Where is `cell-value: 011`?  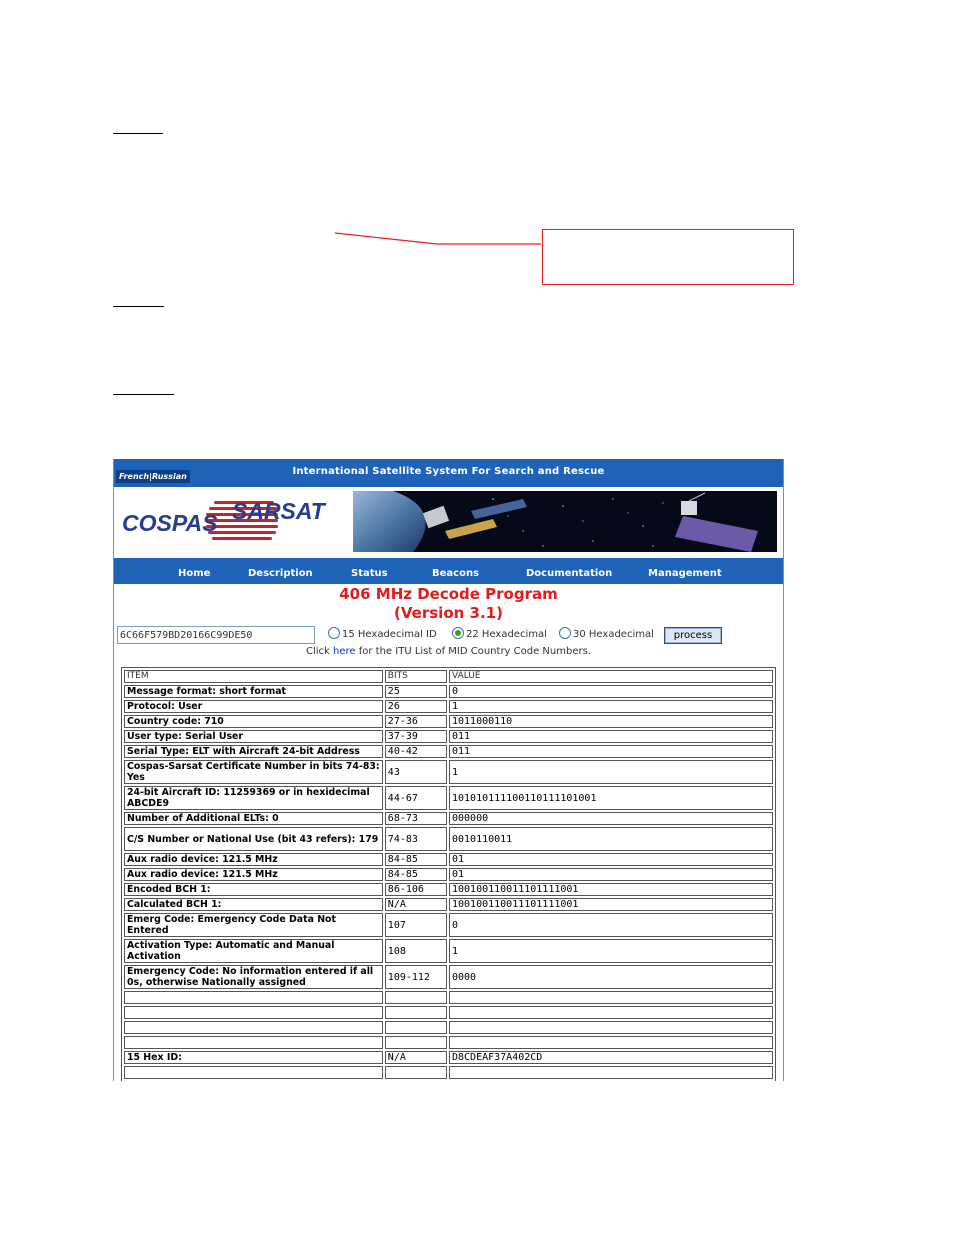
cell-value: 011 is located at coordinates (610, 751).